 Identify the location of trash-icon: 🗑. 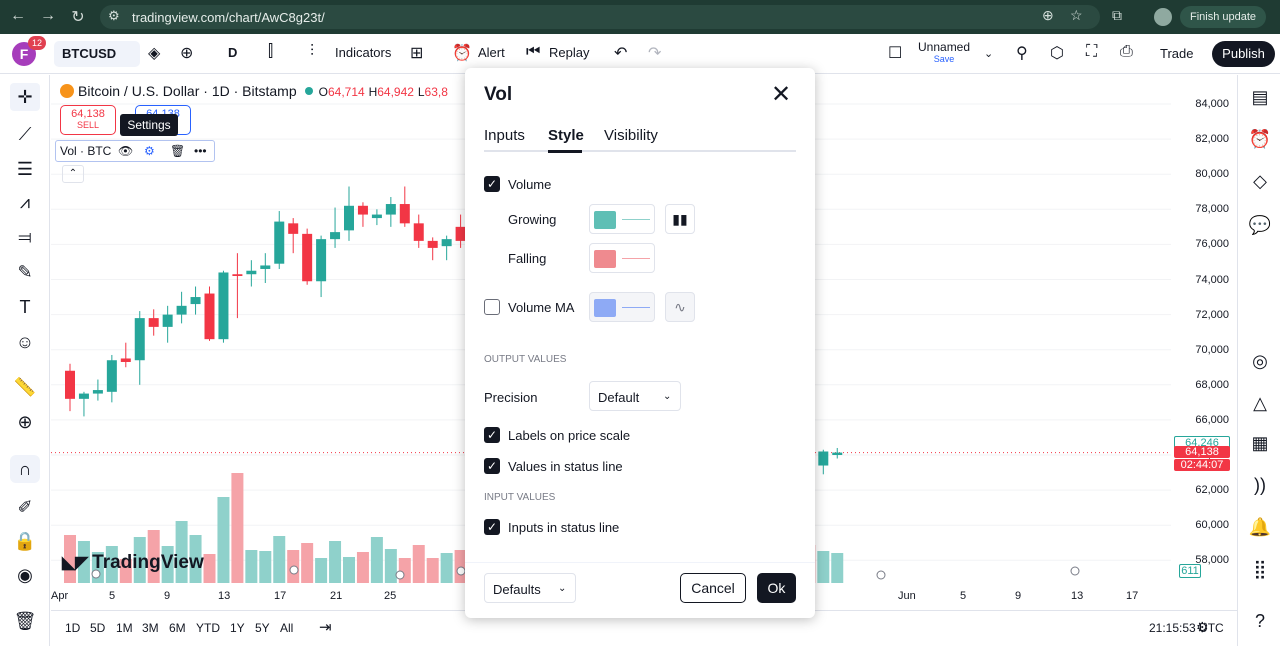
(25, 621).